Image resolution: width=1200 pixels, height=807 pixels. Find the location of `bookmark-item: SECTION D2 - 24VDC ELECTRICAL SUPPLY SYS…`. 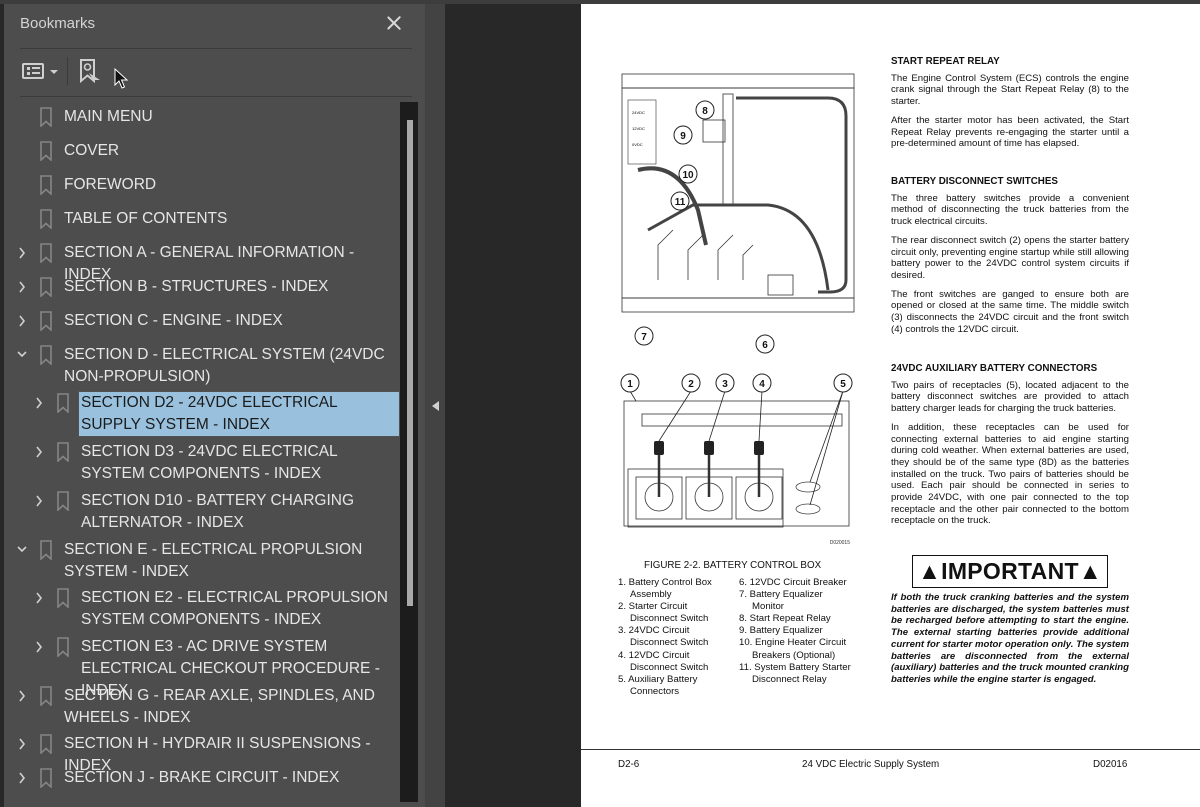

bookmark-item: SECTION D2 - 24VDC ELECTRICAL SUPPLY SYS… is located at coordinates (202, 414).